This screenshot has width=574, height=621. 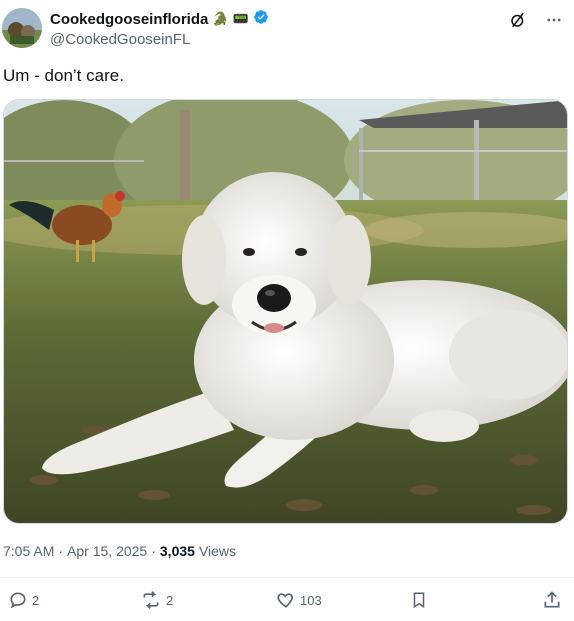 What do you see at coordinates (177, 551) in the screenshot?
I see `views-count: 3,035` at bounding box center [177, 551].